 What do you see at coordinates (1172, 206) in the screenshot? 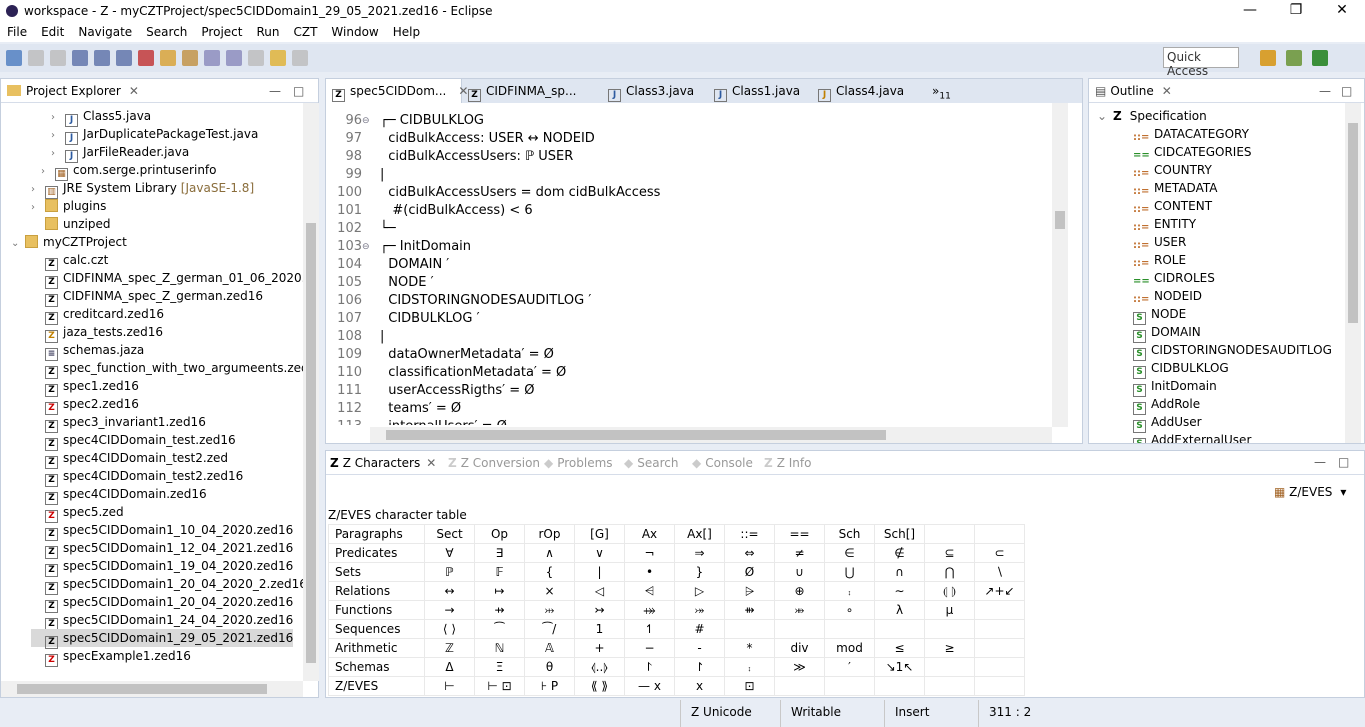
I see `outline-item: ::= CONTENT` at bounding box center [1172, 206].